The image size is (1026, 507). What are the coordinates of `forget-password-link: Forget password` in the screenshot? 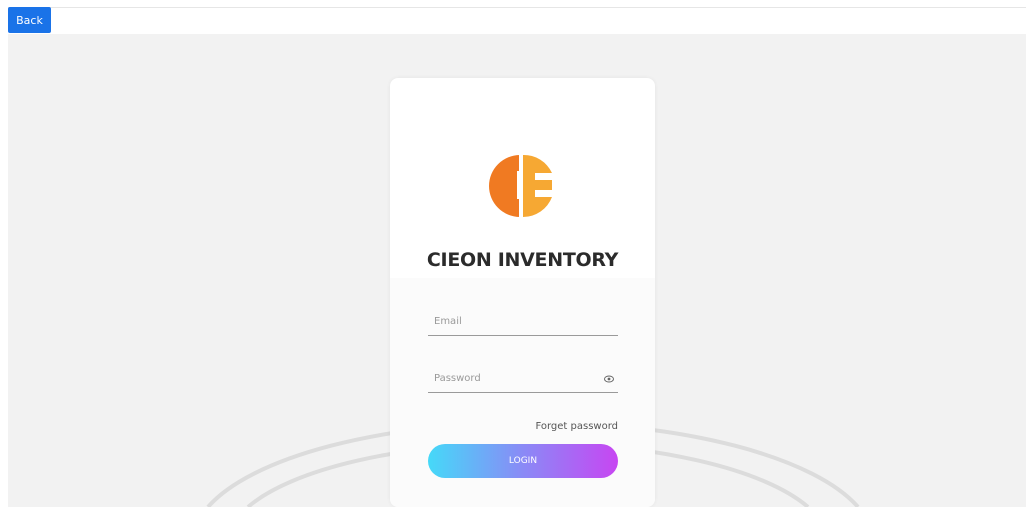 It's located at (576, 426).